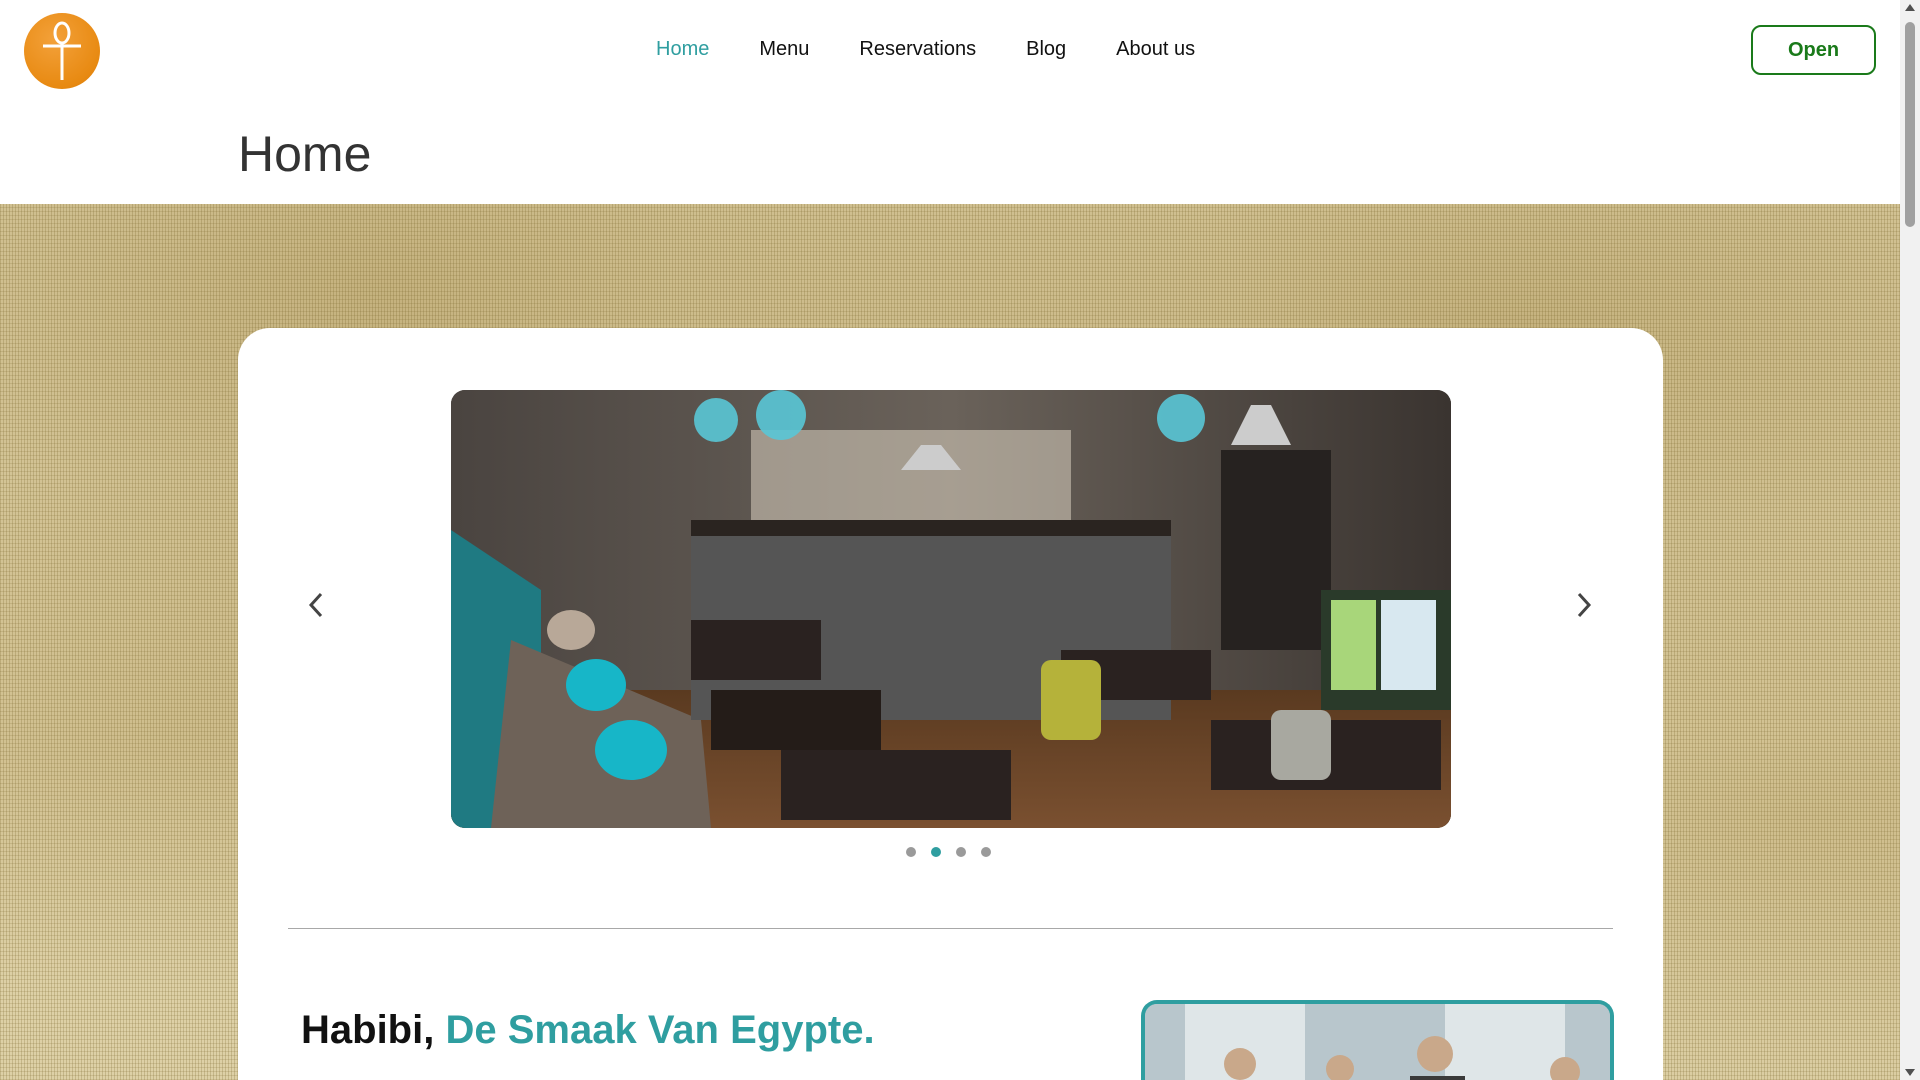  I want to click on scrollbar-thumb, so click(1910, 124).